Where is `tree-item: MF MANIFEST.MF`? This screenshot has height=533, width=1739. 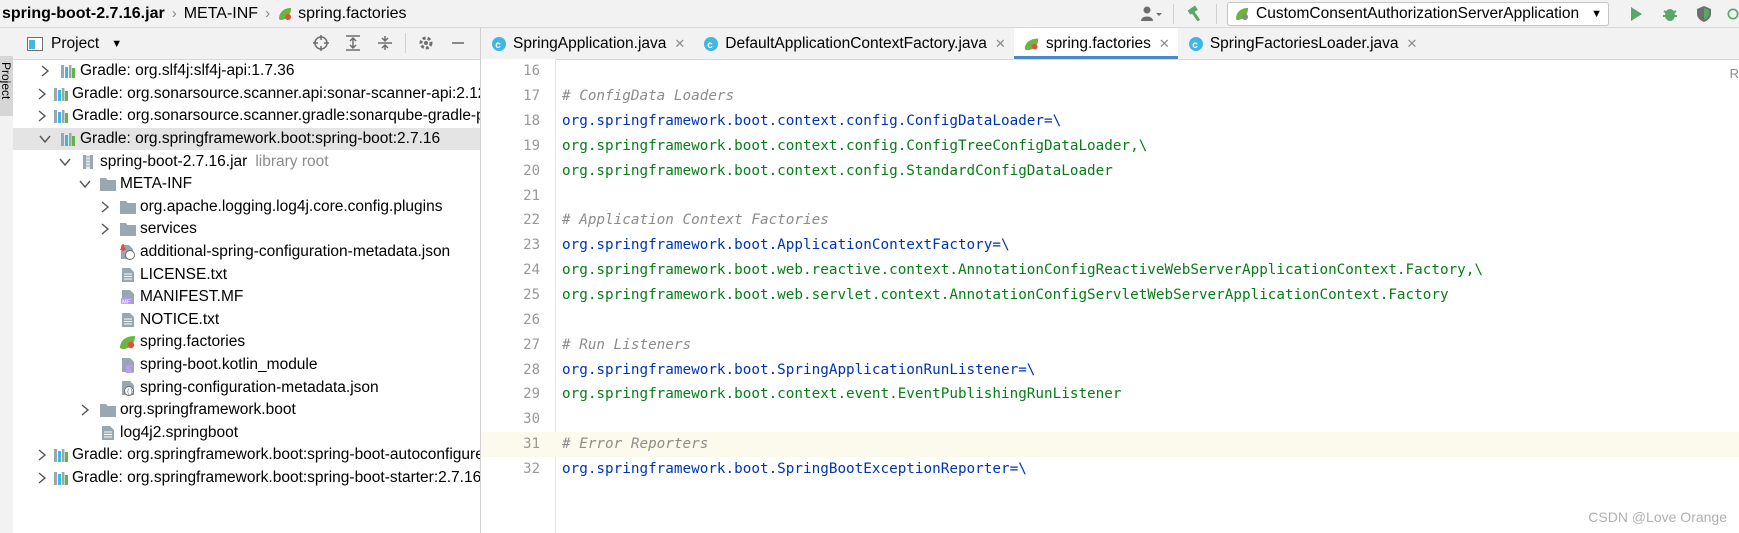 tree-item: MF MANIFEST.MF is located at coordinates (246, 297).